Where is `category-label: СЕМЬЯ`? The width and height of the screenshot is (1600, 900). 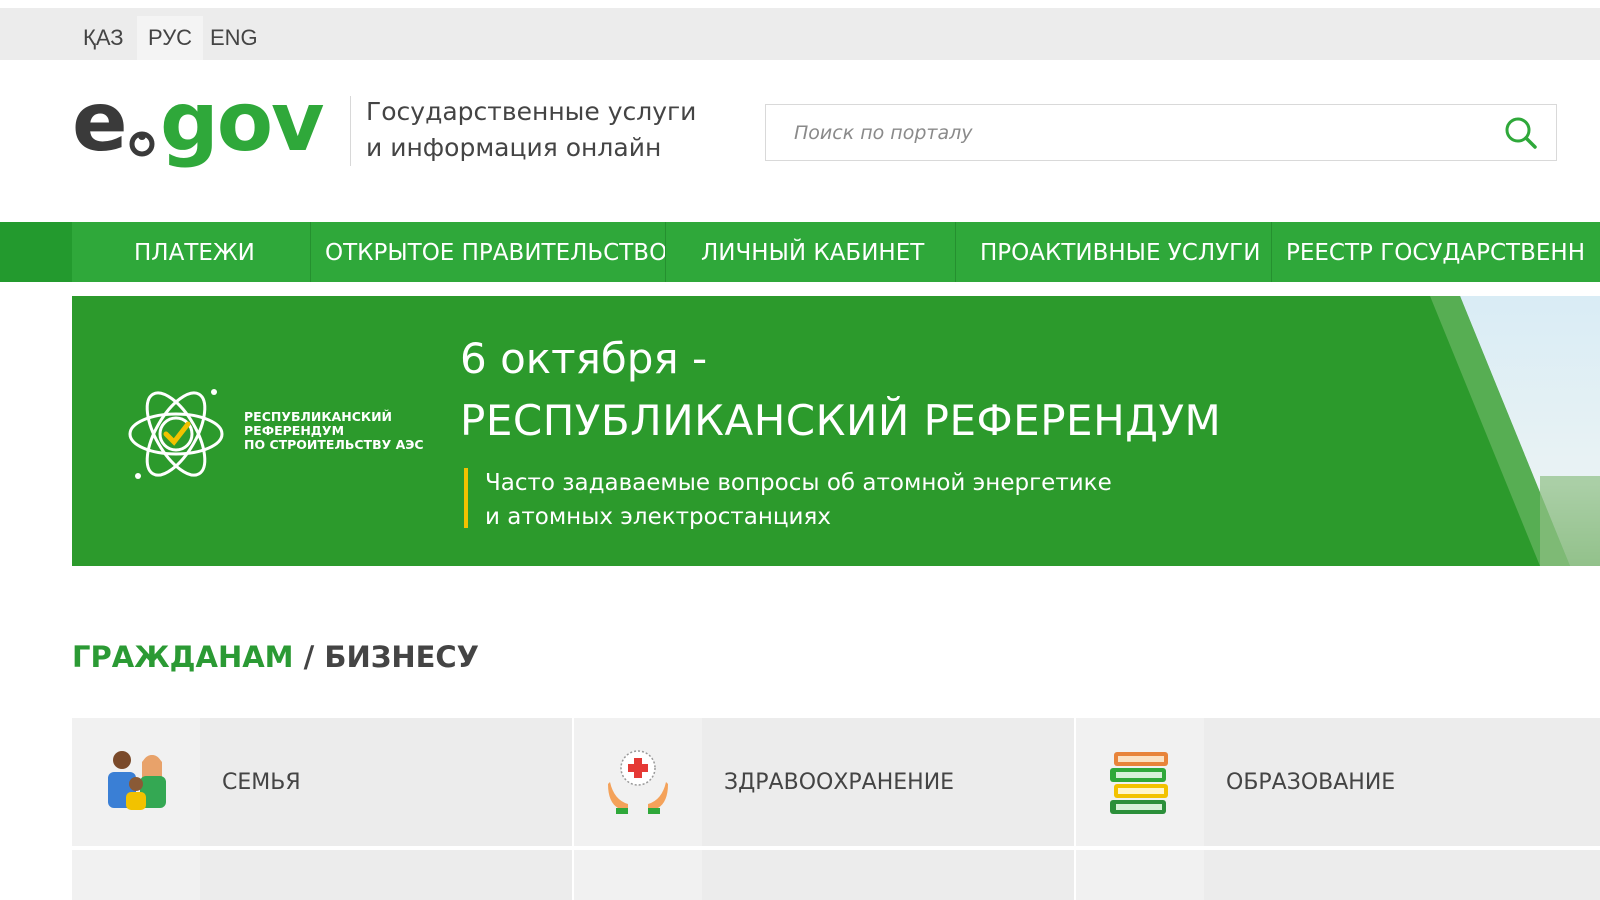
category-label: СЕМЬЯ is located at coordinates (261, 782).